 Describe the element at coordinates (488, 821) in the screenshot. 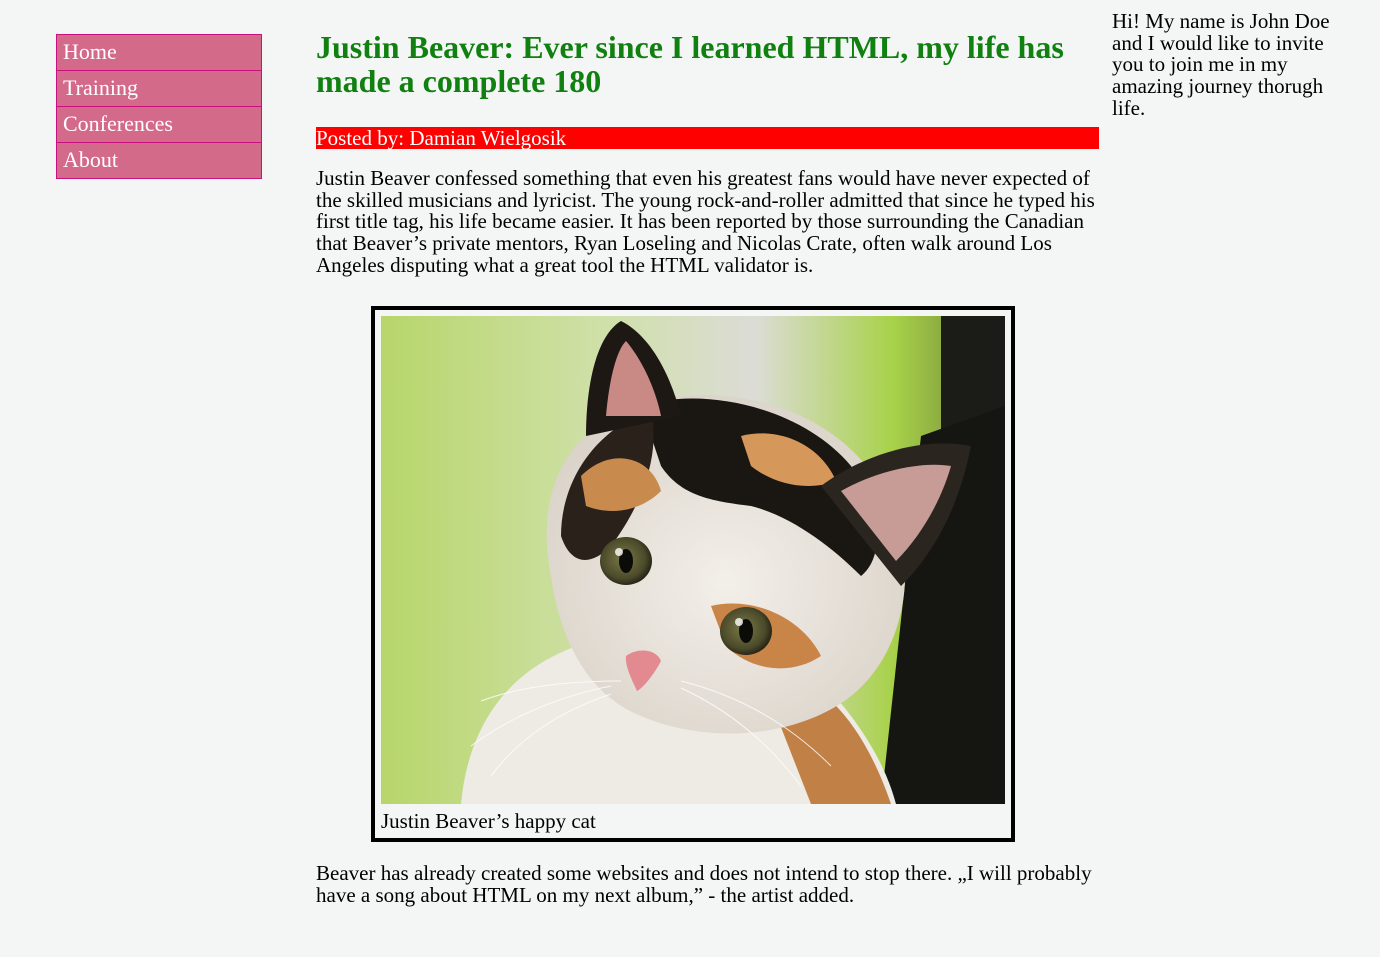

I see `figure-caption: Justin Beaver’s happy cat` at that location.